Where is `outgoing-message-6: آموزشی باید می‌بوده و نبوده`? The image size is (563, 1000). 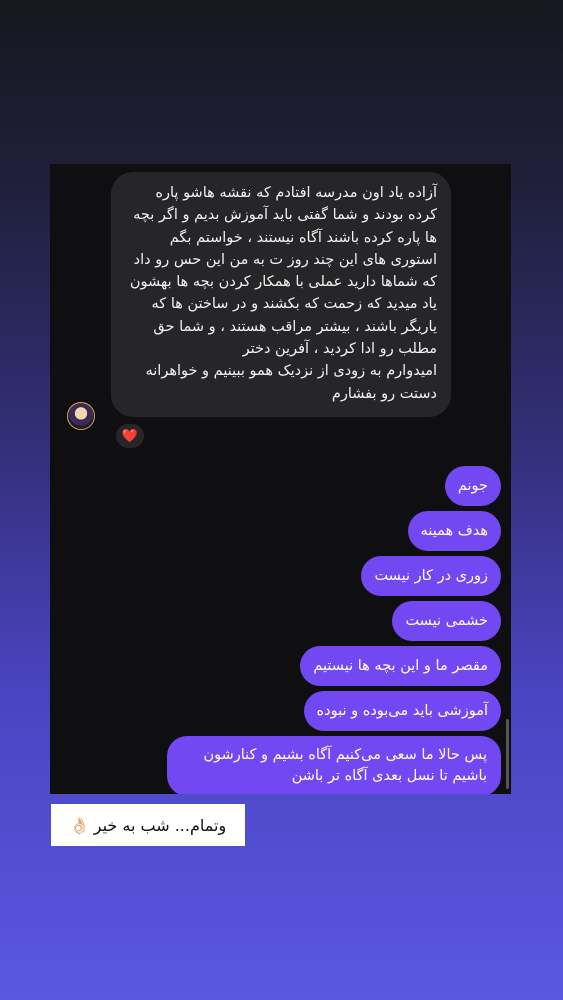 outgoing-message-6: آموزشی باید می‌بوده و نبوده is located at coordinates (402, 711).